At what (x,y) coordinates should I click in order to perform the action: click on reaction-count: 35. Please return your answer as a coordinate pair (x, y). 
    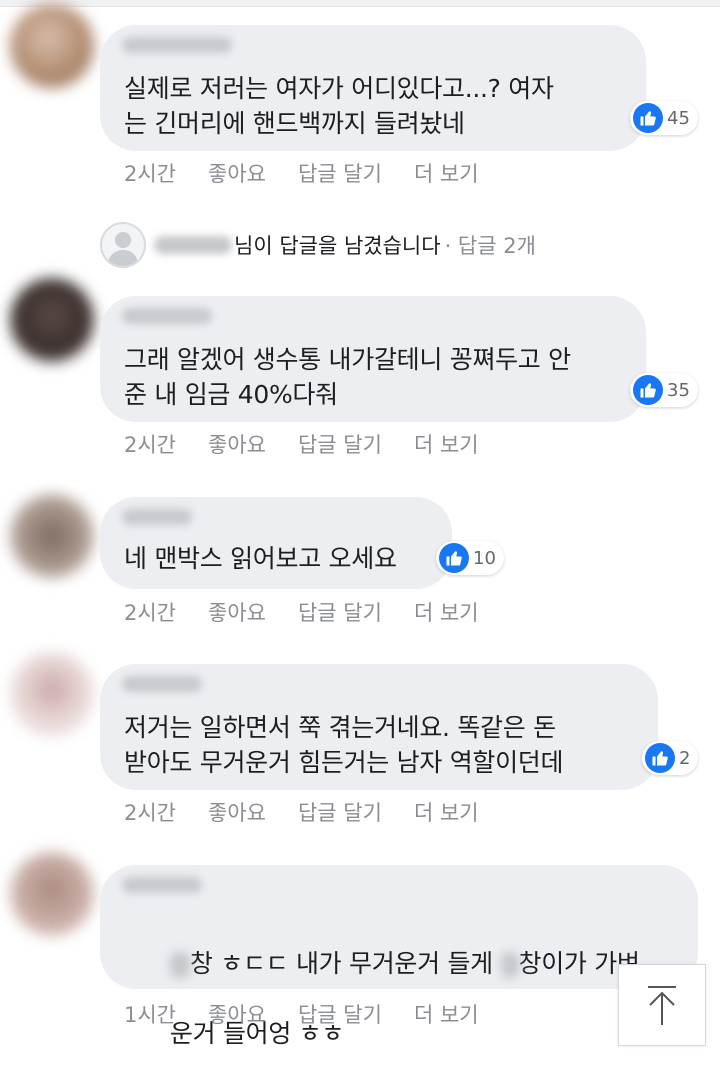
    Looking at the image, I should click on (664, 390).